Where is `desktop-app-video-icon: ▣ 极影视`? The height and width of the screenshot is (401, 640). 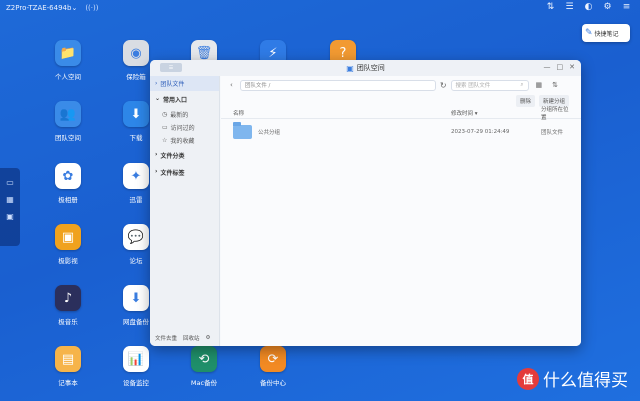
desktop-app-video-icon: ▣ 极影视 is located at coordinates (68, 244).